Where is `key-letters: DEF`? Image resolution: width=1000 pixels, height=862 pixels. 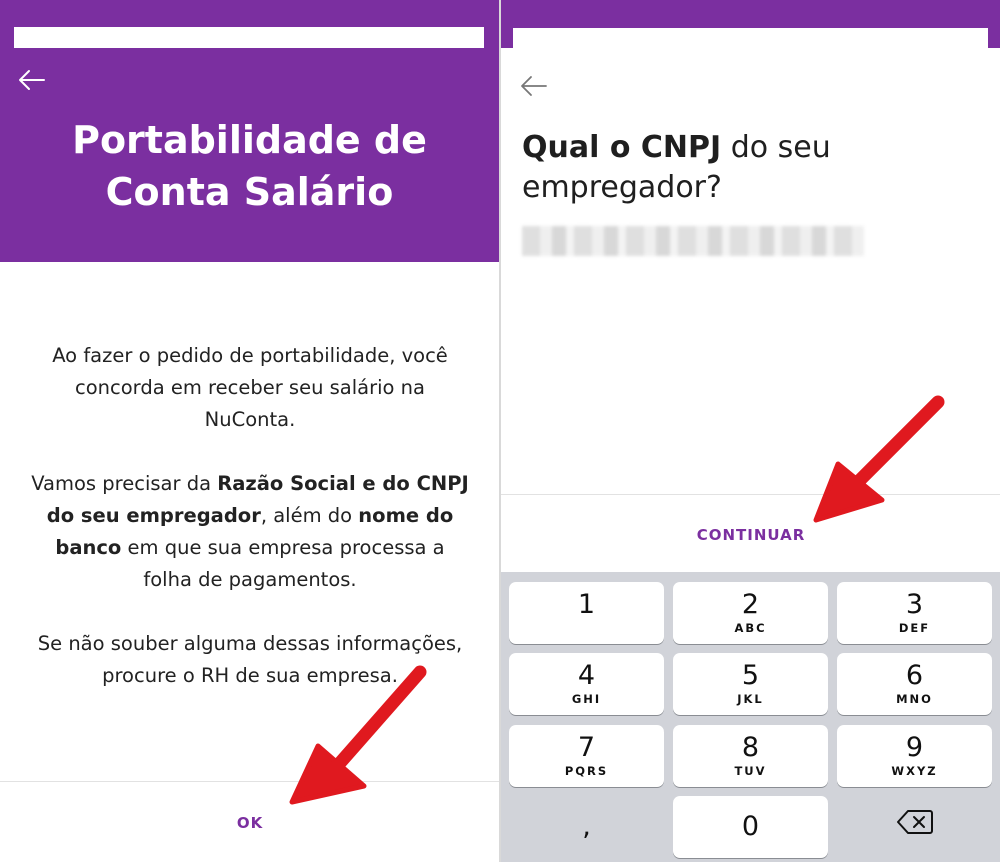 key-letters: DEF is located at coordinates (914, 628).